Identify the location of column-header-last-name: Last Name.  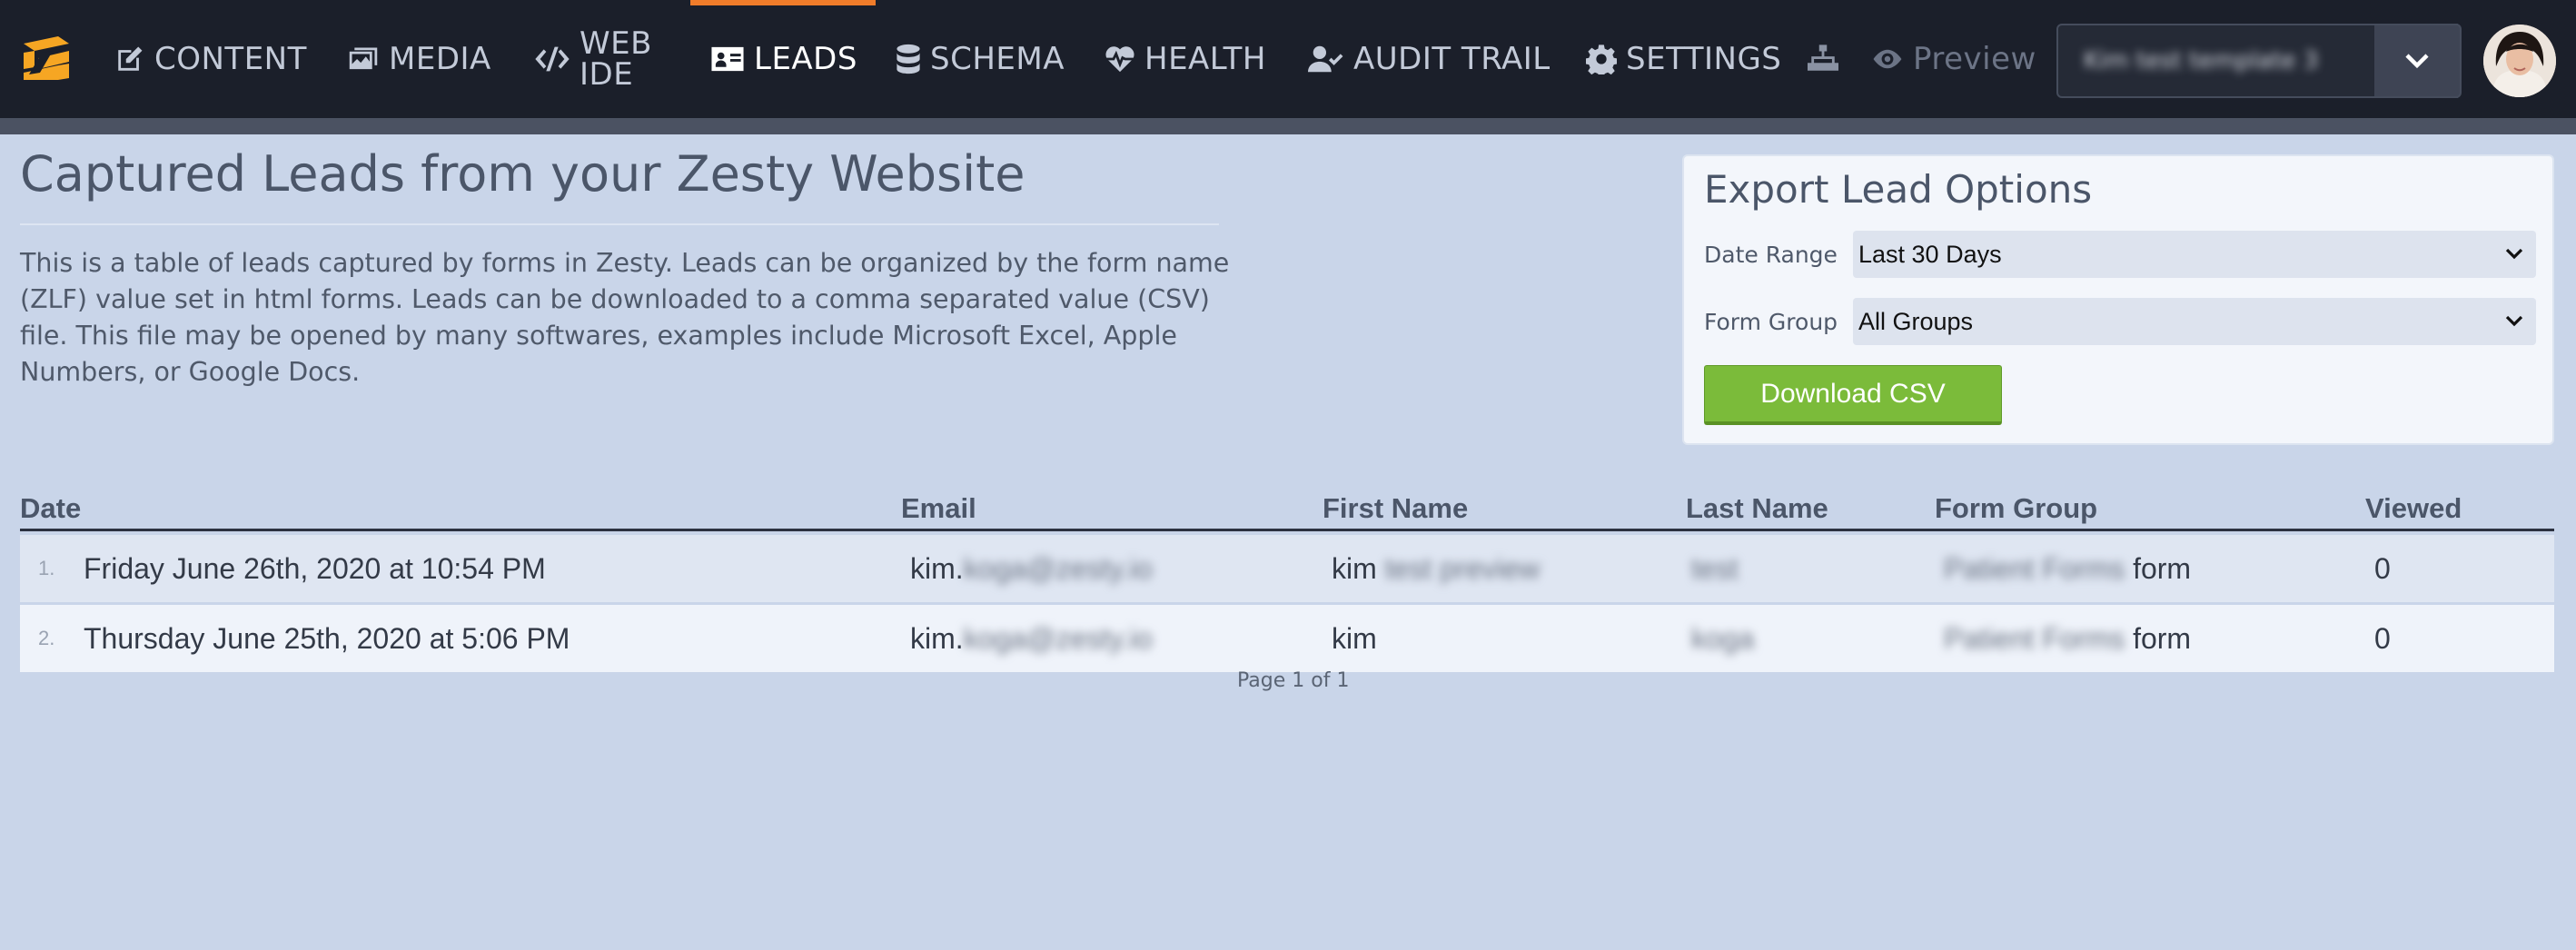
(1757, 508).